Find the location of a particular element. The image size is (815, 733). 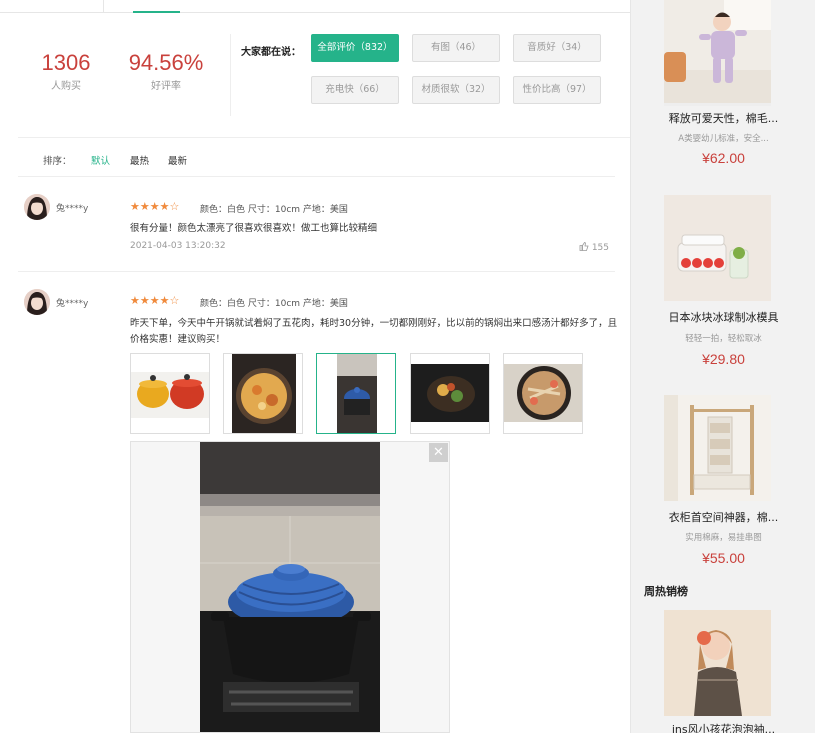

close-icon: ✕ is located at coordinates (438, 452).